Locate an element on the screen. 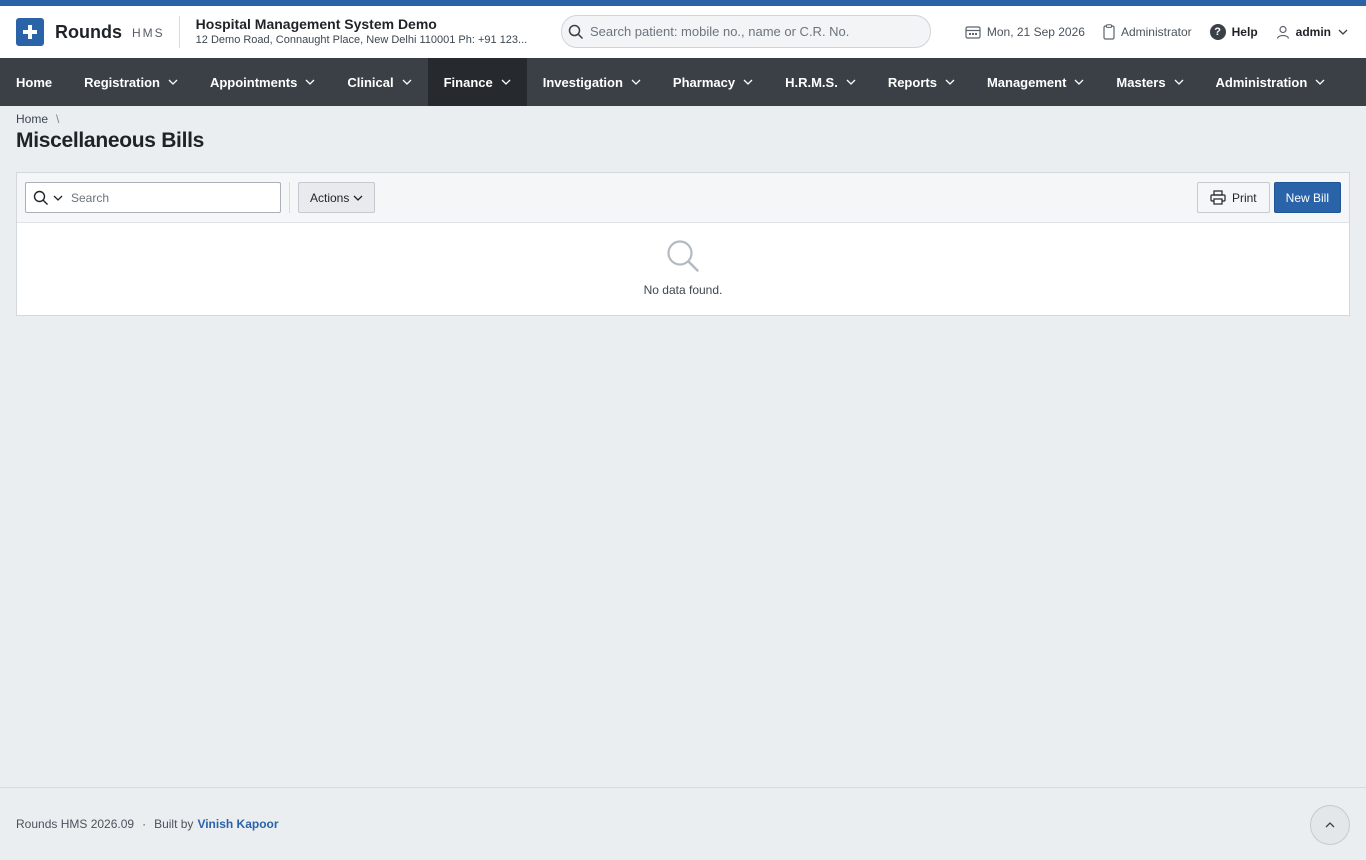  clipboard-icon is located at coordinates (1109, 32).